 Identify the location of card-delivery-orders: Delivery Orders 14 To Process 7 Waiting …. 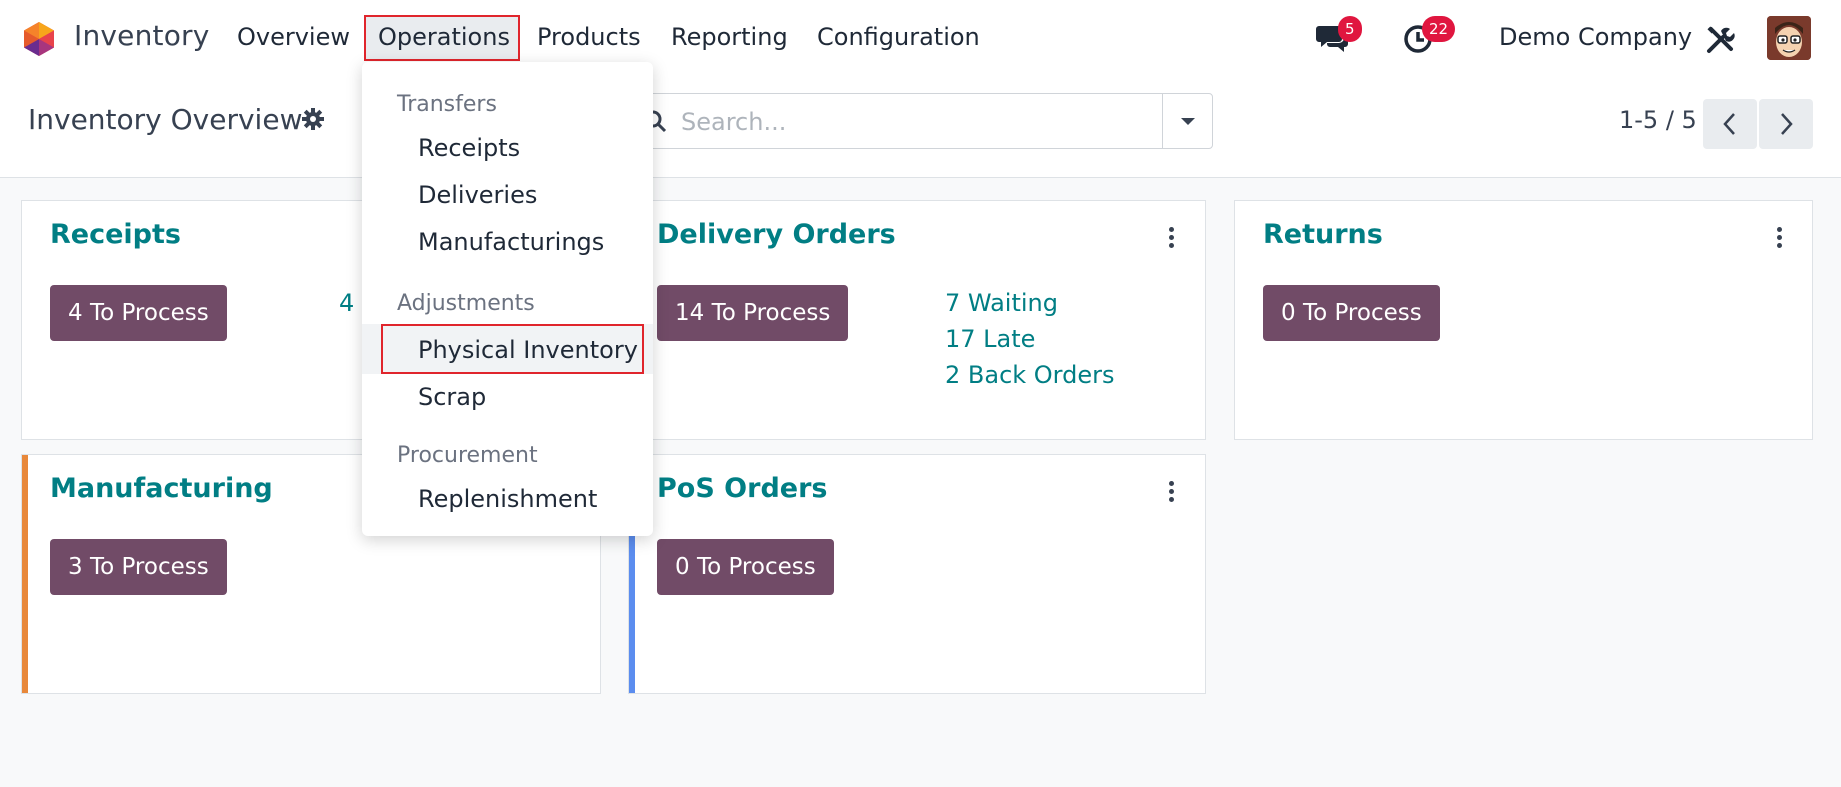
(917, 320).